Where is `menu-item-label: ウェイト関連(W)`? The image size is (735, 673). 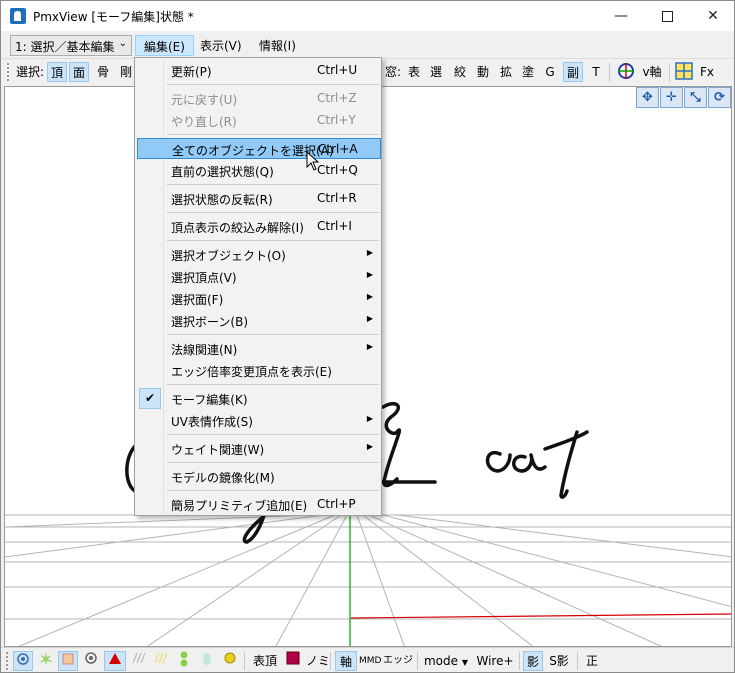
menu-item-label: ウェイト関連(W) is located at coordinates (218, 450).